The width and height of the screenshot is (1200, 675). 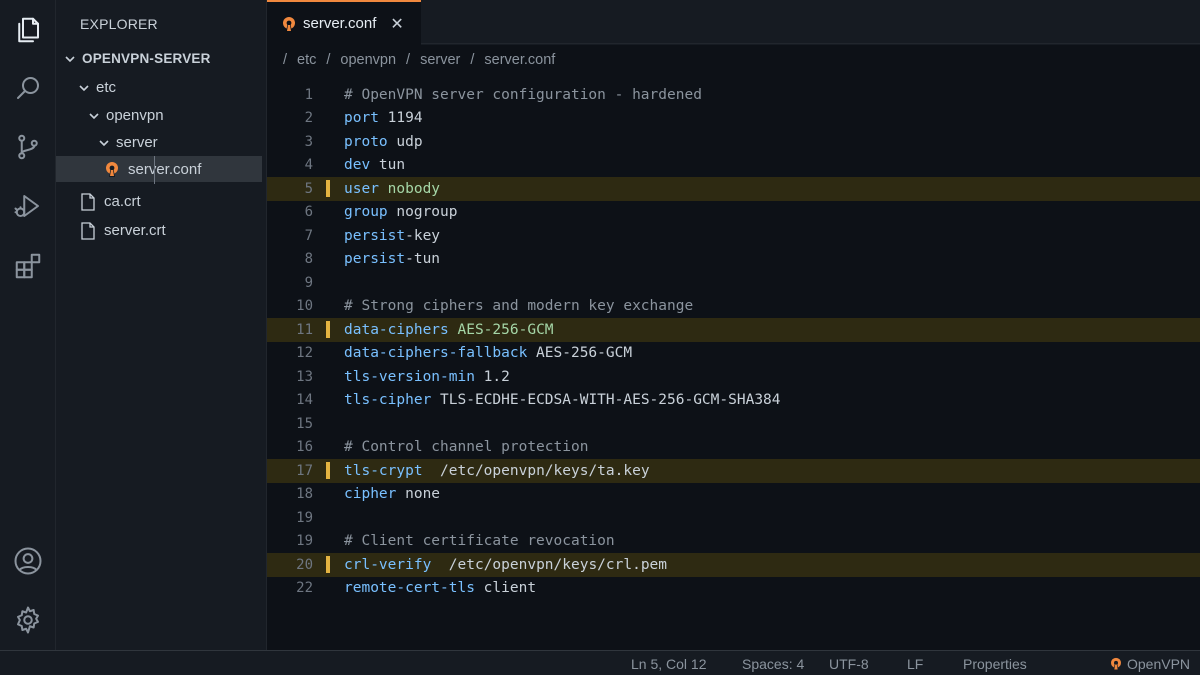 What do you see at coordinates (159, 201) in the screenshot?
I see `tree-item-ca-crt: ca.crt` at bounding box center [159, 201].